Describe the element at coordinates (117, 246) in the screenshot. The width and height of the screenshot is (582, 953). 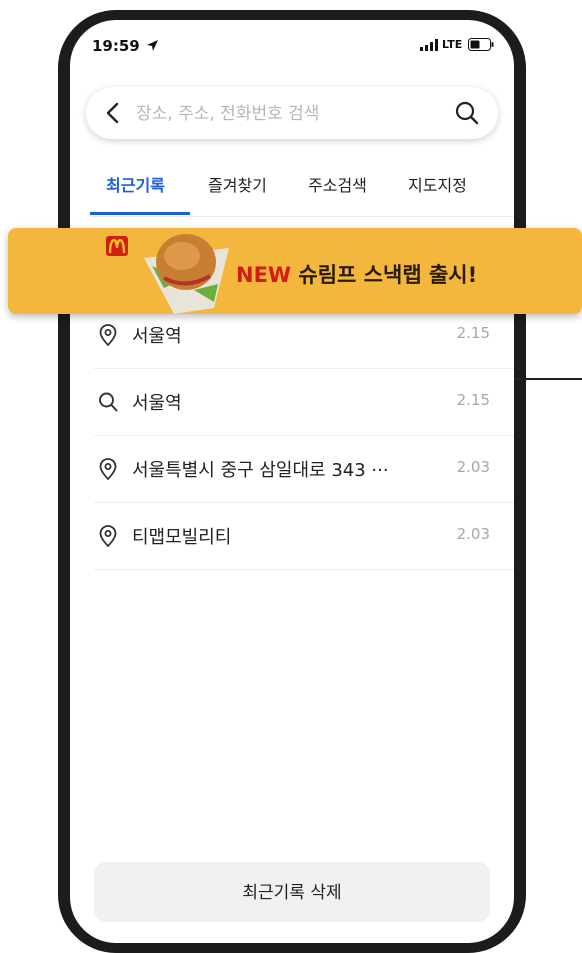
I see `mcdonalds-logo` at that location.